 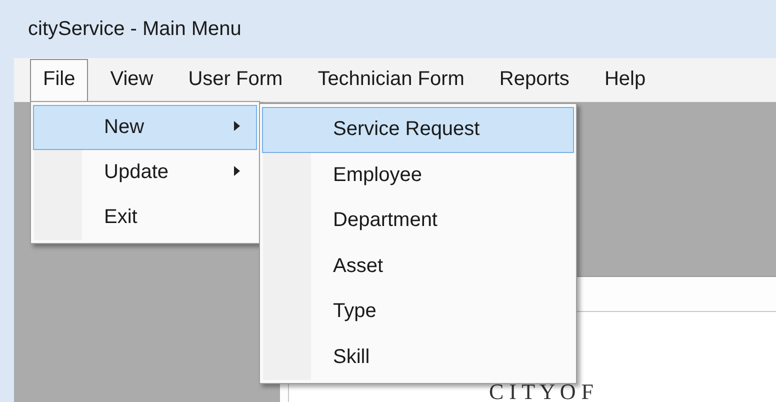 I want to click on menu-item: Technician Form, so click(x=391, y=80).